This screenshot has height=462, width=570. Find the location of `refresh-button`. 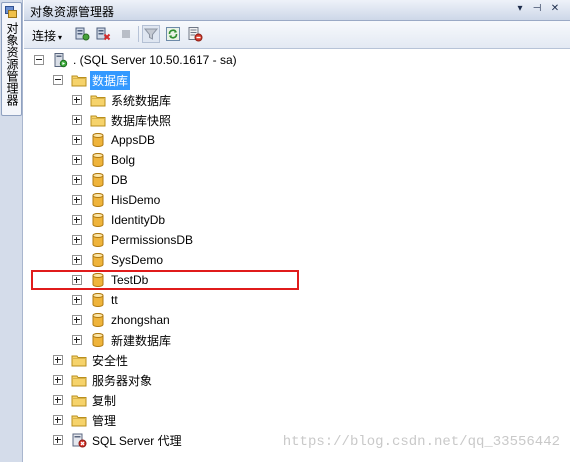

refresh-button is located at coordinates (173, 34).